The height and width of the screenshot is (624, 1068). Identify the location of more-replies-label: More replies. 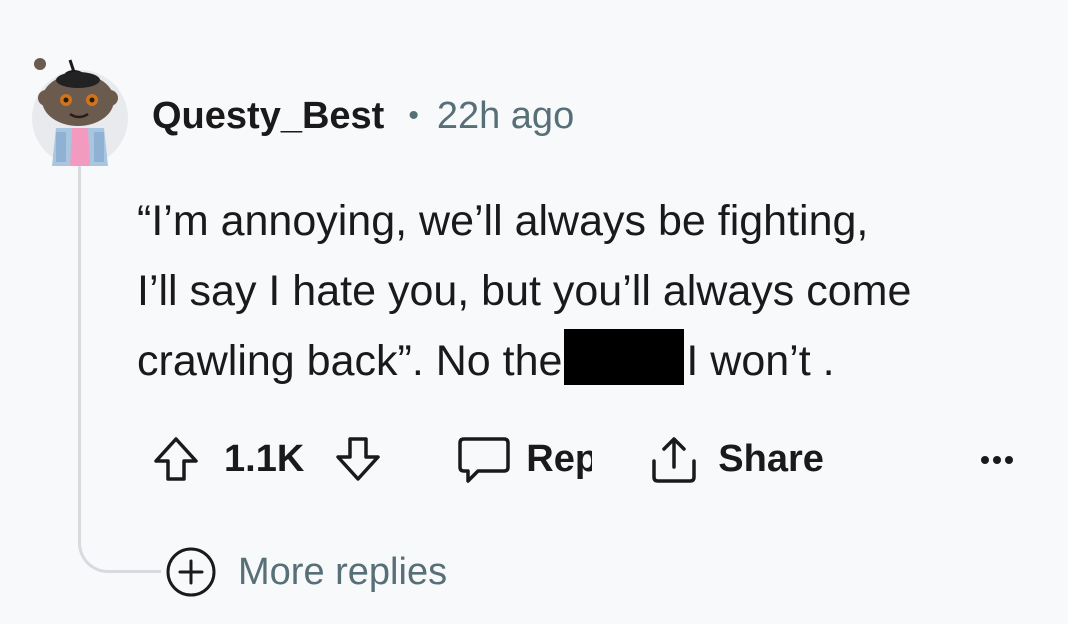
(343, 571).